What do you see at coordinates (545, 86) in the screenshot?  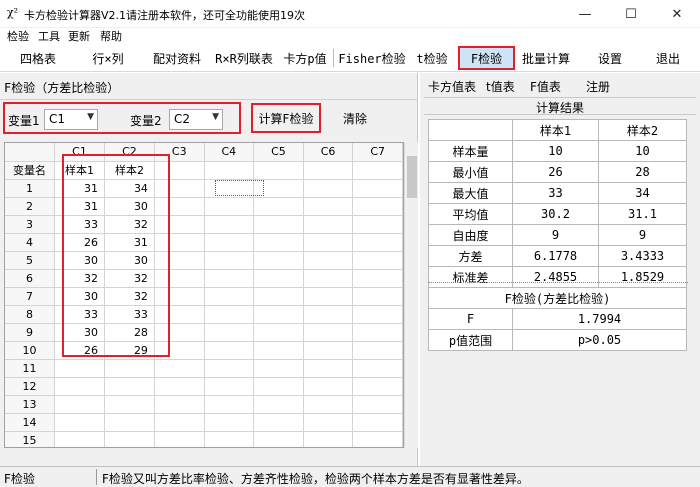 I see `tab-f-table: F值表` at bounding box center [545, 86].